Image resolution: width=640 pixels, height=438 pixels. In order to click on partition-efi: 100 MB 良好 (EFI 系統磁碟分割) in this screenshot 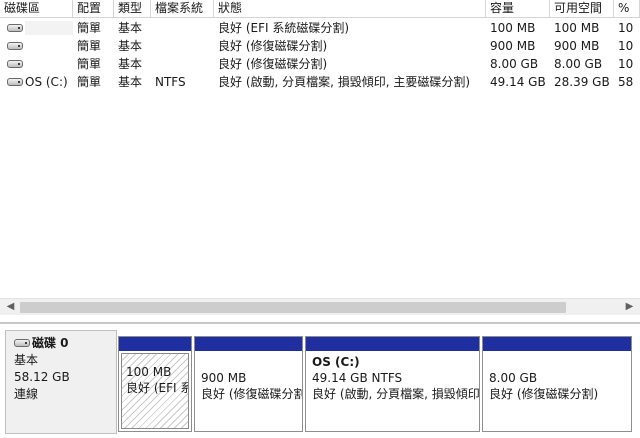, I will do `click(155, 384)`.